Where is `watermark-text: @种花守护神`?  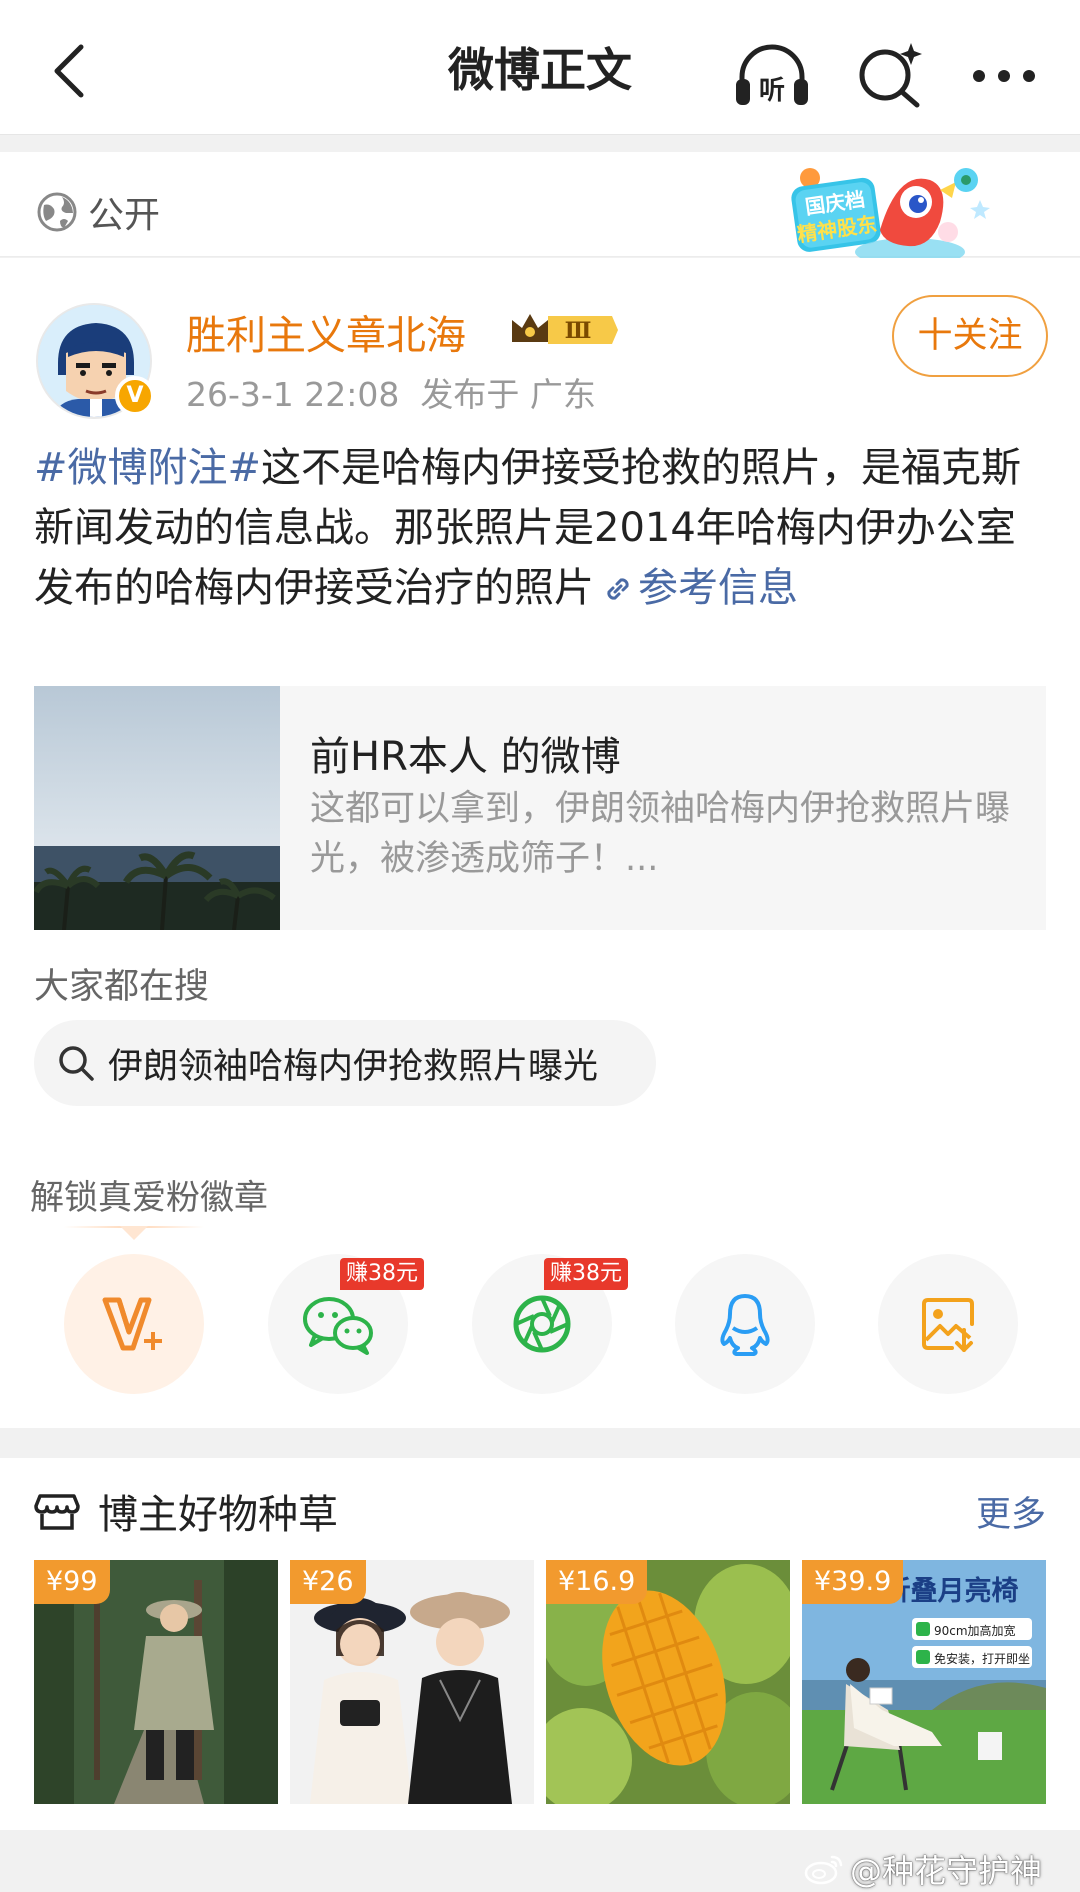
watermark-text: @种花守护神 is located at coordinates (945, 1871).